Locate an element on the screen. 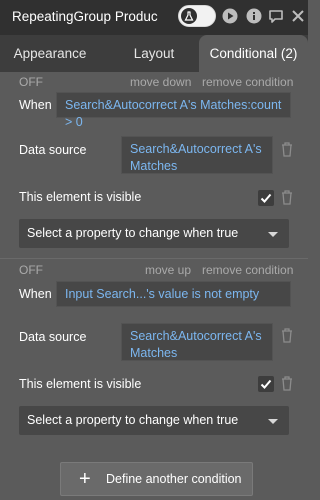 The width and height of the screenshot is (320, 500). define-another-condition-button: + Define another condition is located at coordinates (156, 479).